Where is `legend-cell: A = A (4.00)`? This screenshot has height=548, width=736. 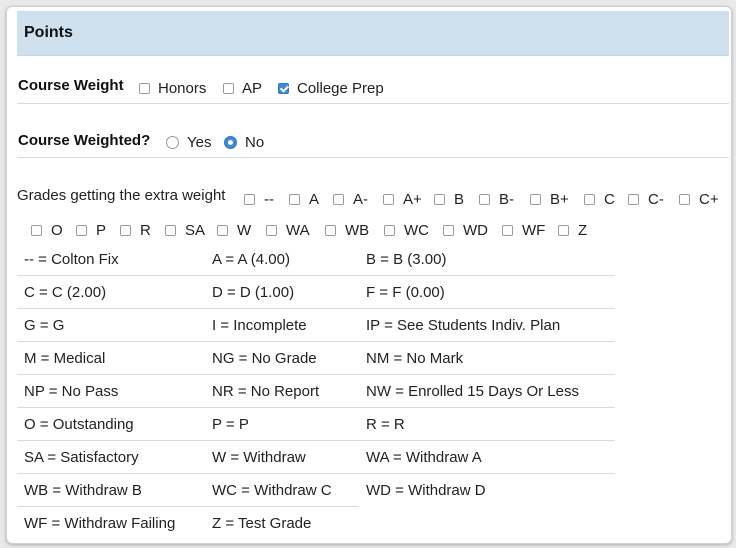
legend-cell: A = A (4.00) is located at coordinates (282, 259).